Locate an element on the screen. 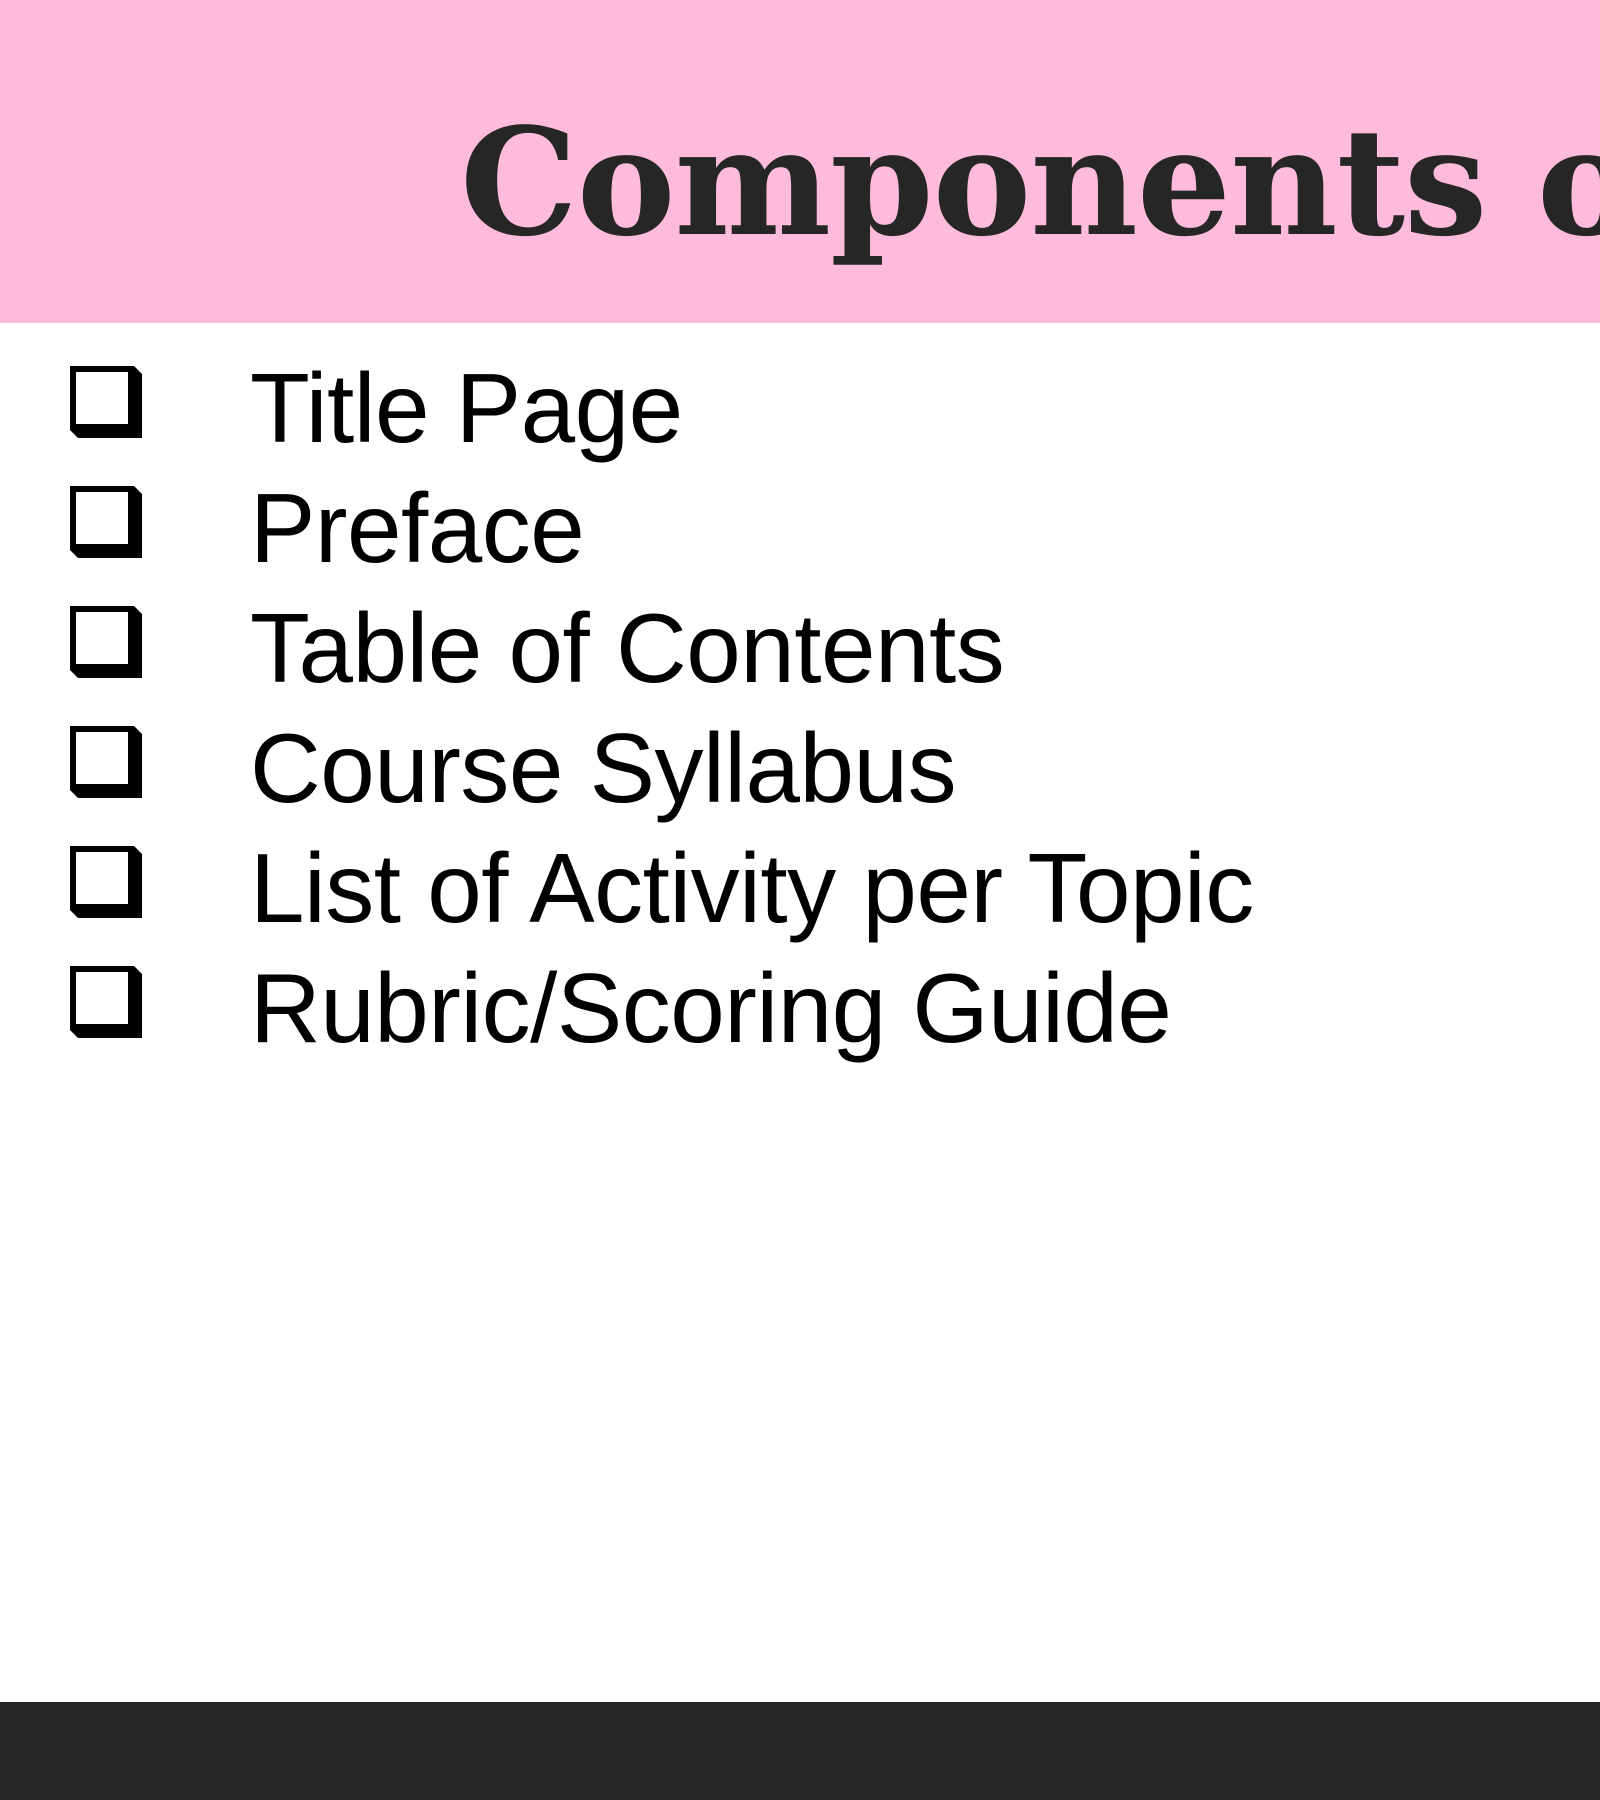 The image size is (1600, 1800). item-label: Title Page is located at coordinates (466, 408).